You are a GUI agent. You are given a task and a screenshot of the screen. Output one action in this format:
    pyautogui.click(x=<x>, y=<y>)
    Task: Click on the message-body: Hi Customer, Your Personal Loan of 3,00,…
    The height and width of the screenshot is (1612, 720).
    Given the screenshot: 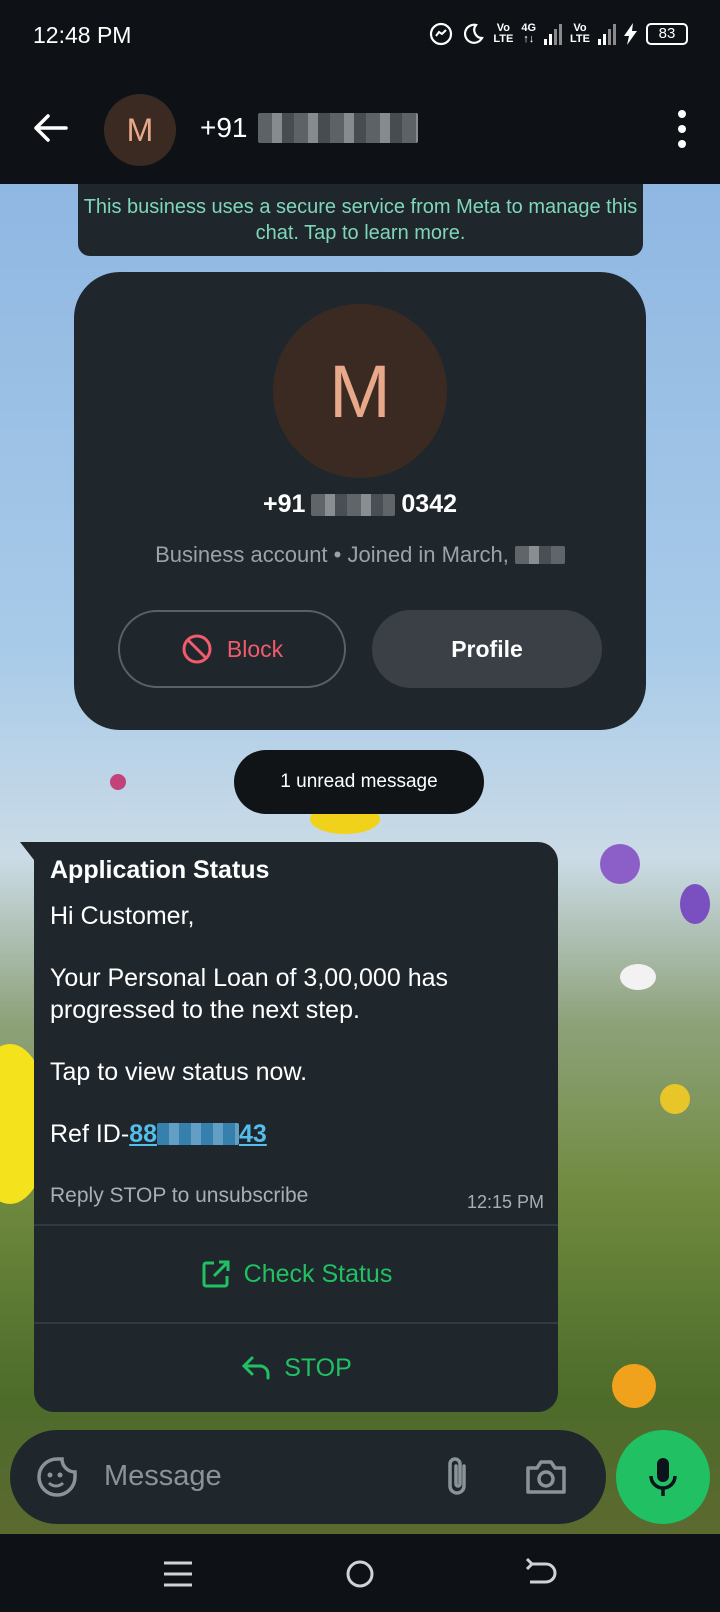 What is the action you would take?
    pyautogui.click(x=290, y=1025)
    